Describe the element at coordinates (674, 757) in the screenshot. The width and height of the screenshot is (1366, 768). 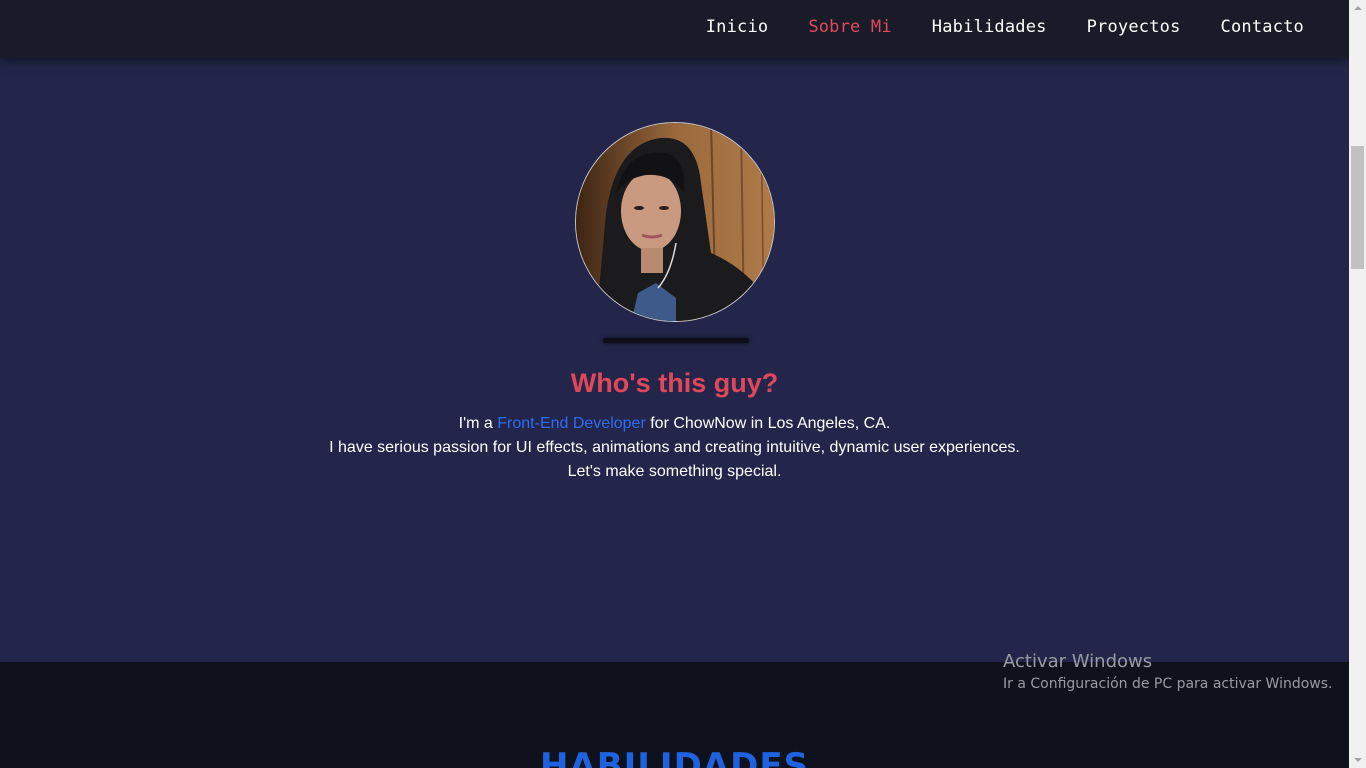
I see `skills-title: HABILIDADES` at that location.